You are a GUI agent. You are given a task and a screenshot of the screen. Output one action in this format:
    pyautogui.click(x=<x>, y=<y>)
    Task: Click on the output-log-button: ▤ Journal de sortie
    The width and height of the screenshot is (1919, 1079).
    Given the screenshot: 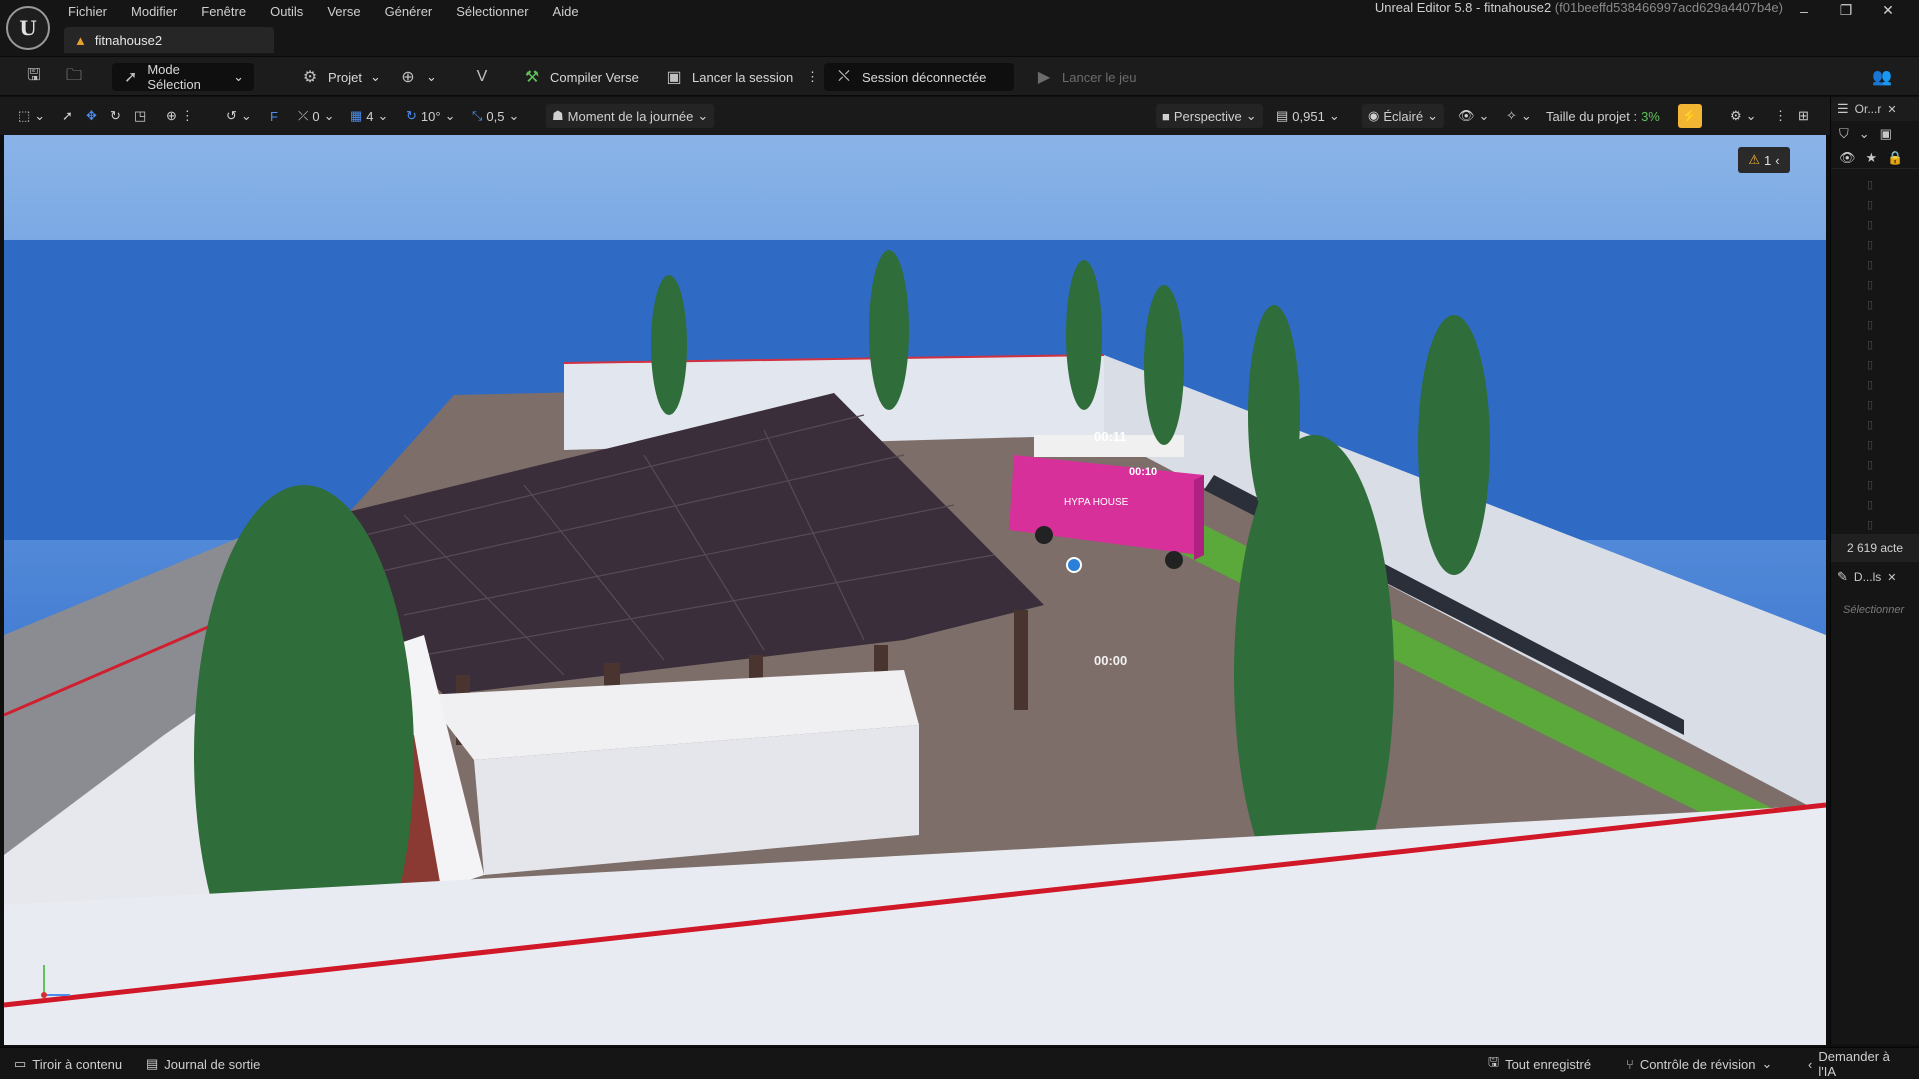 What is the action you would take?
    pyautogui.click(x=203, y=1064)
    